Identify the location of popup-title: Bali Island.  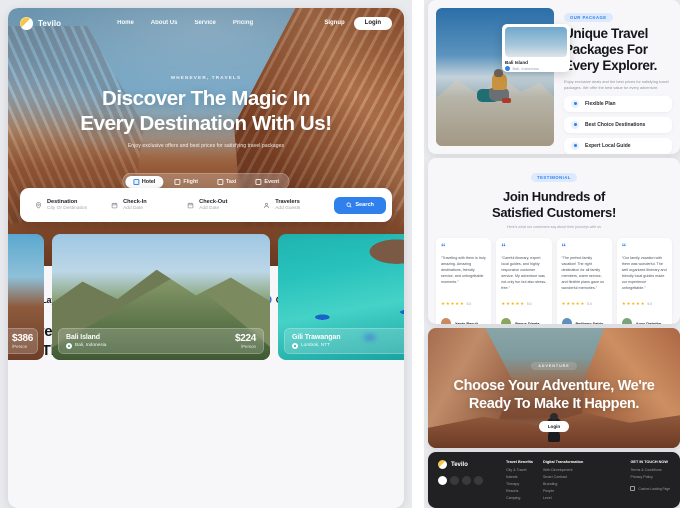
(516, 62).